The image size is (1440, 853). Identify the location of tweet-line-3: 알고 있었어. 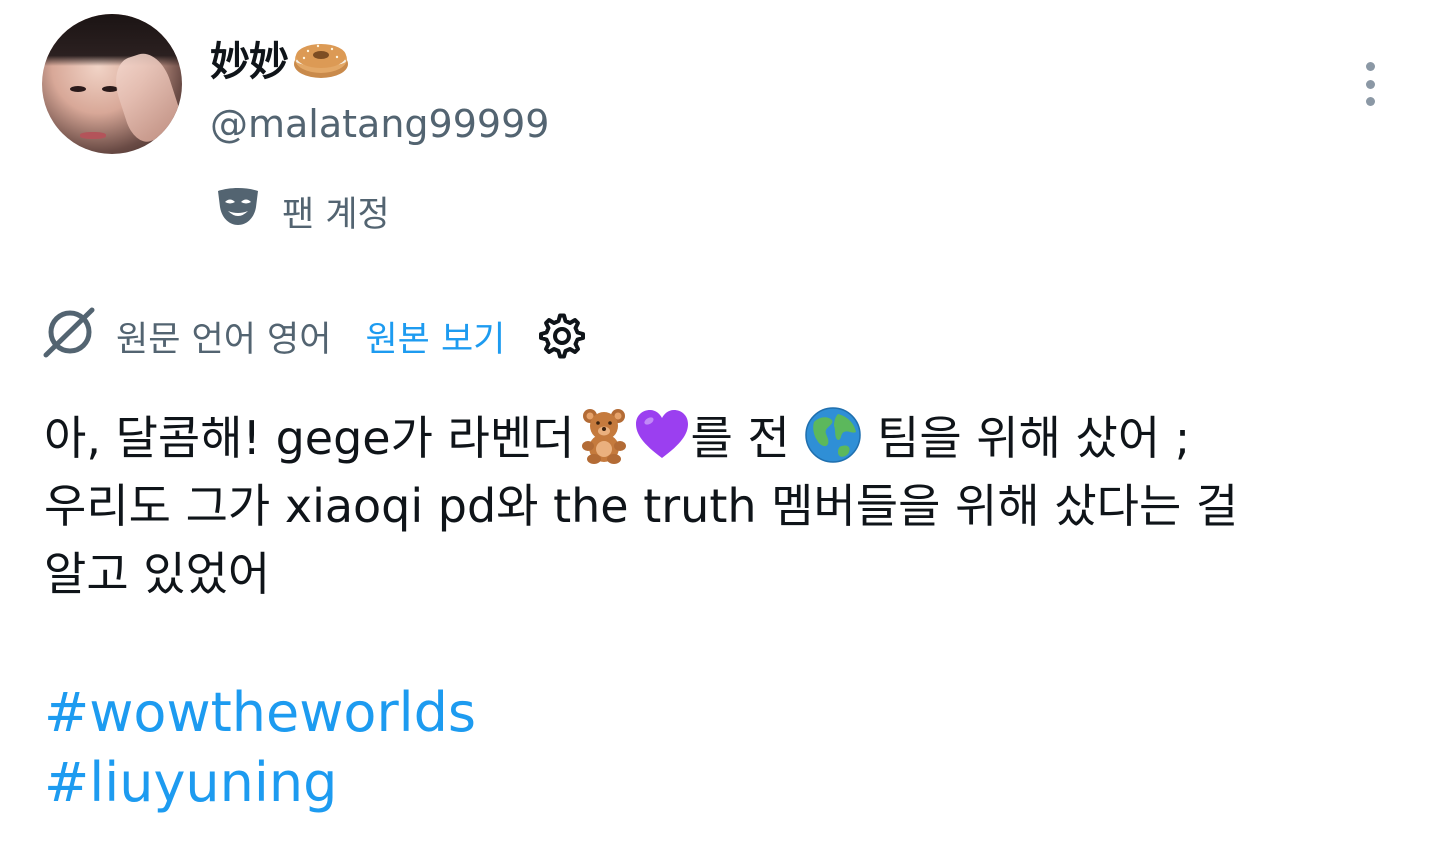
(157, 574).